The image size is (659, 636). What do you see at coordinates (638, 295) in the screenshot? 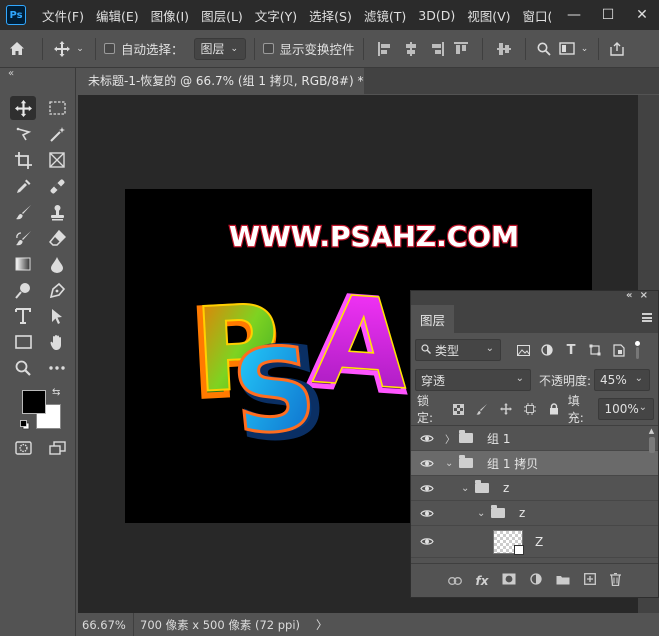
I see `panel-collapse-icon: « ×` at bounding box center [638, 295].